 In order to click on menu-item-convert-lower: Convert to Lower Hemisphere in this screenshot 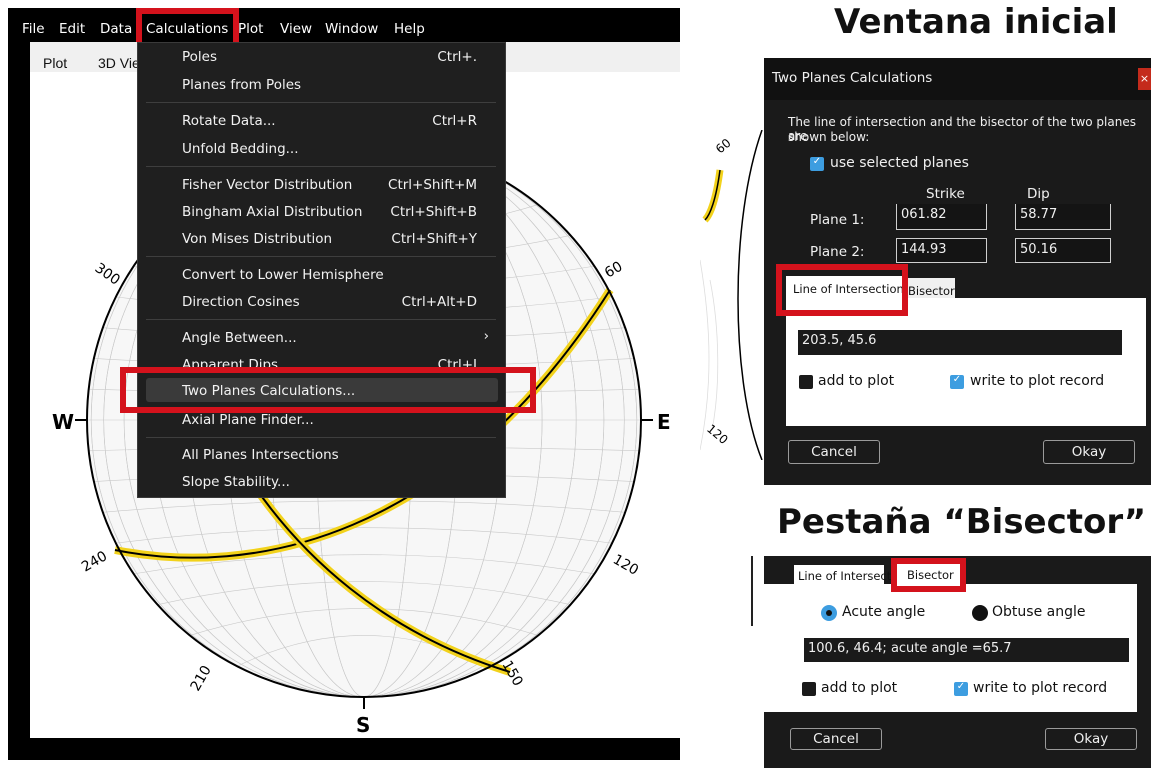, I will do `click(283, 275)`.